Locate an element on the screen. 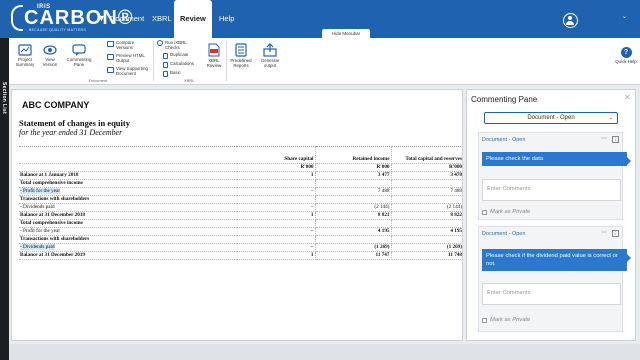 This screenshot has width=640, height=360. predefined-reports-button: Predefined Reports is located at coordinates (241, 55).